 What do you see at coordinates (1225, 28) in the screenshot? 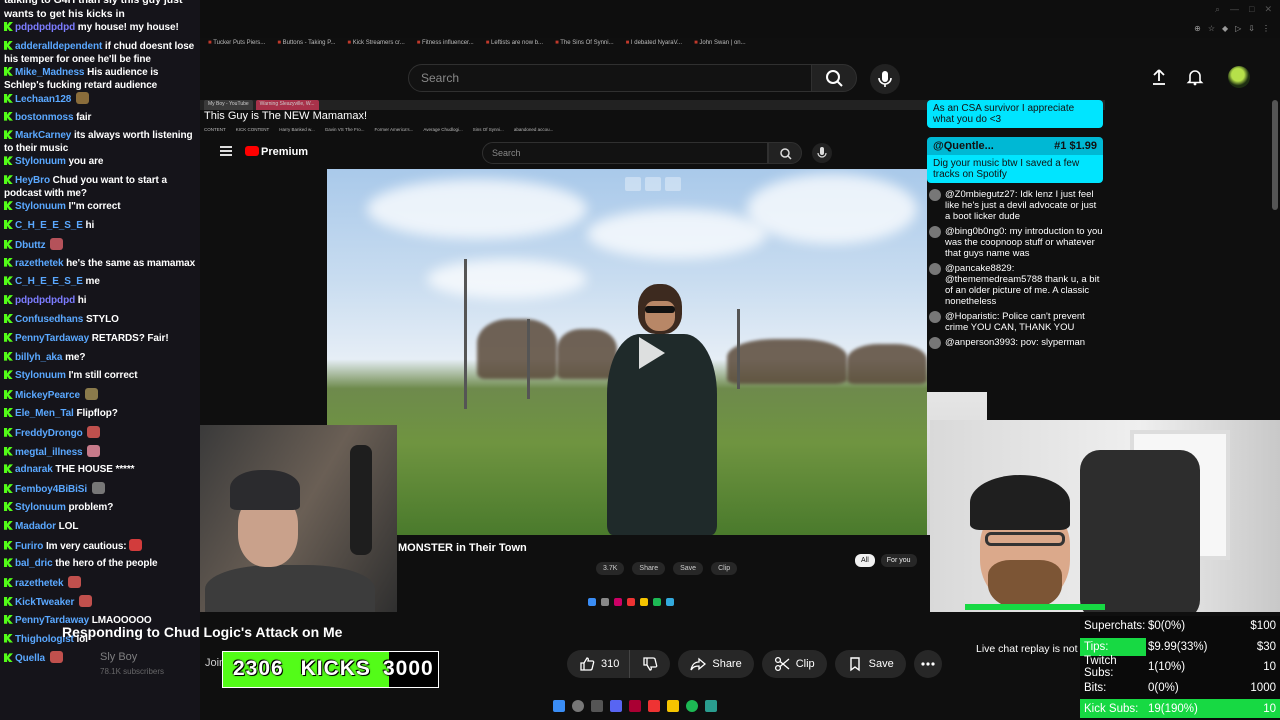
I see `extension-icon: ◆` at bounding box center [1225, 28].